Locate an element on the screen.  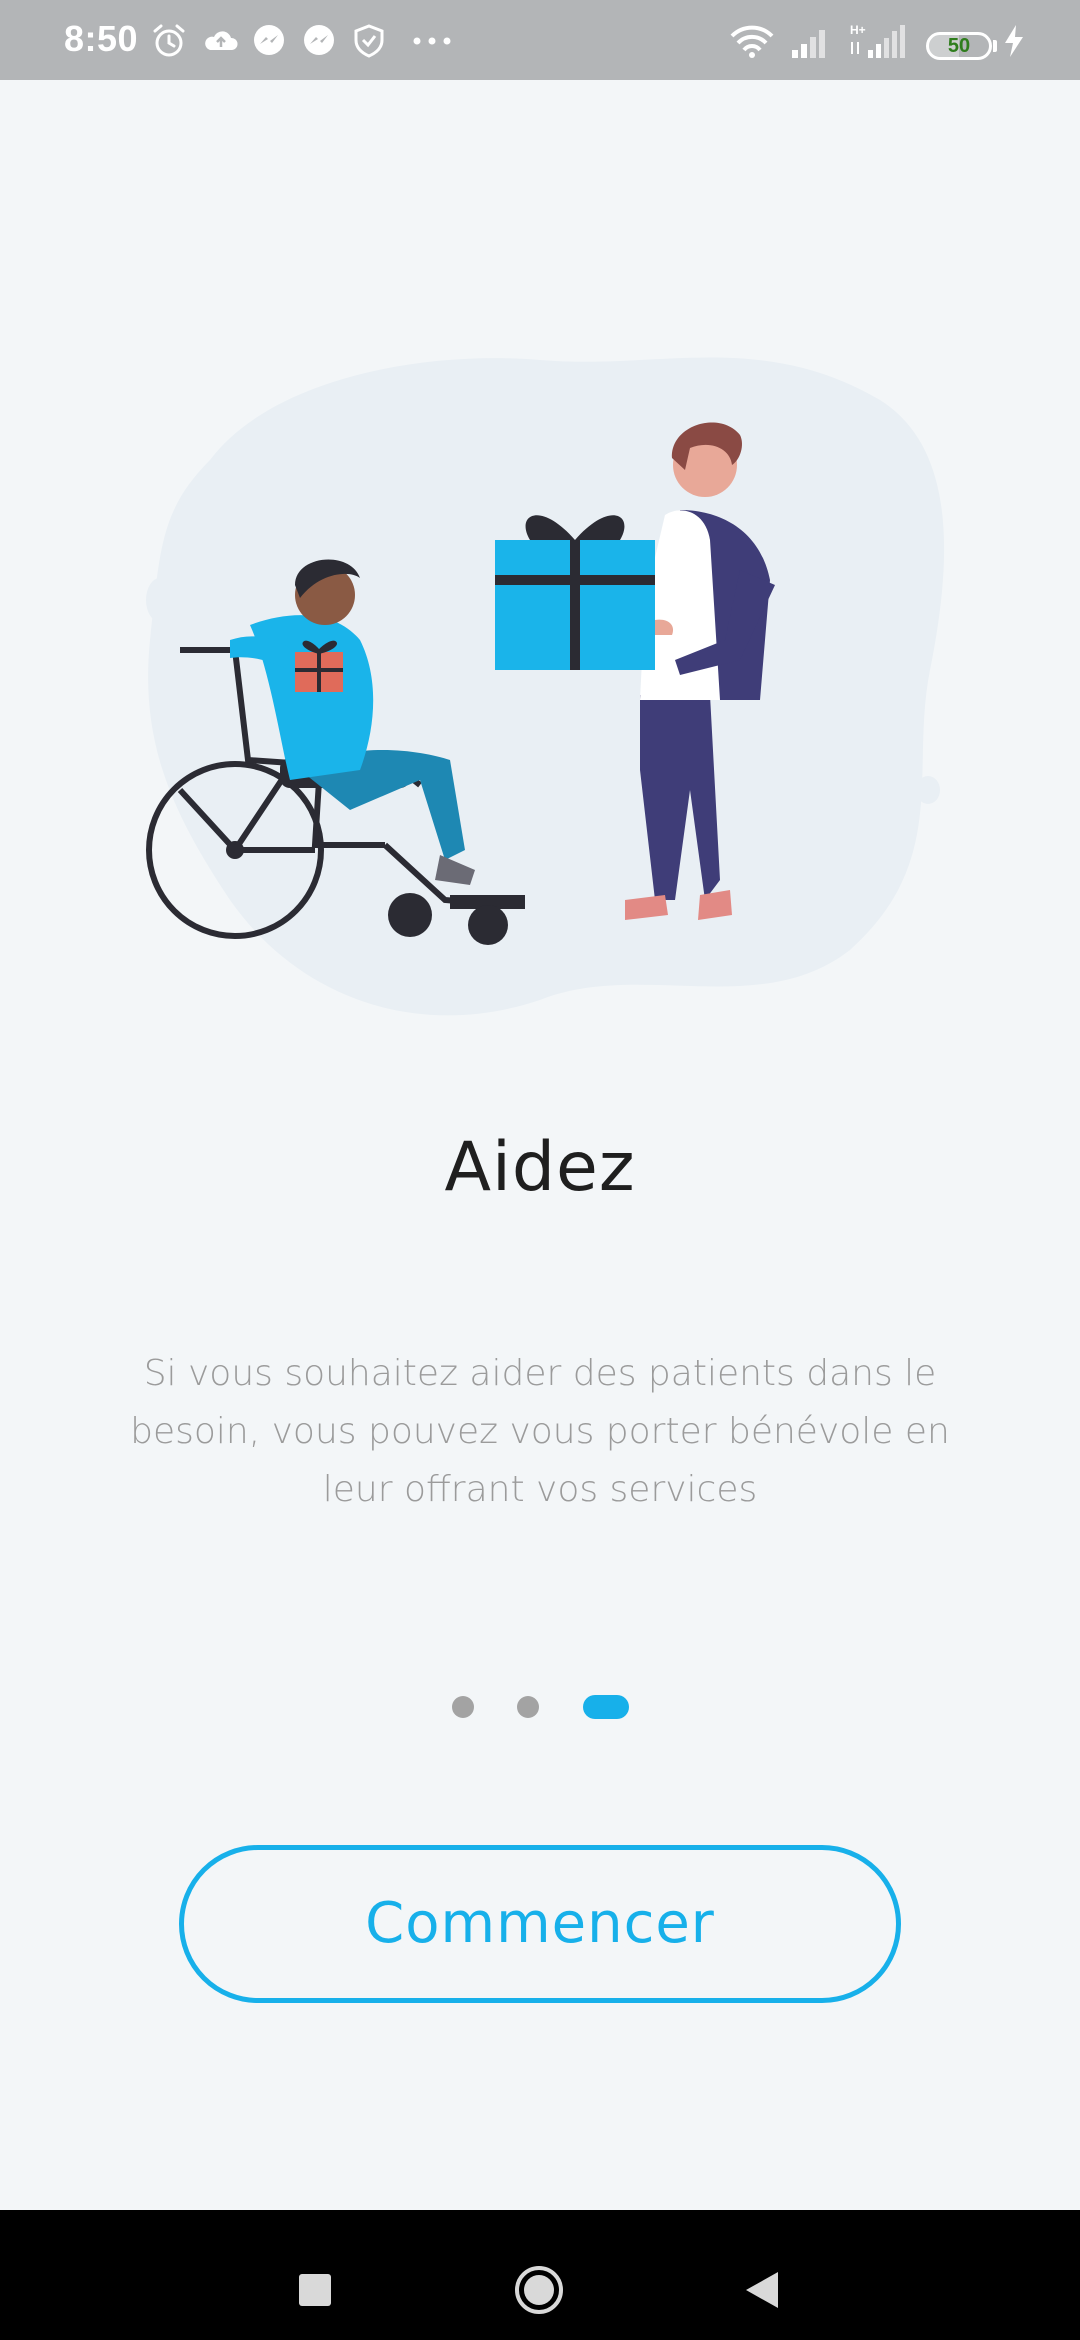
wifi-icon is located at coordinates (752, 41).